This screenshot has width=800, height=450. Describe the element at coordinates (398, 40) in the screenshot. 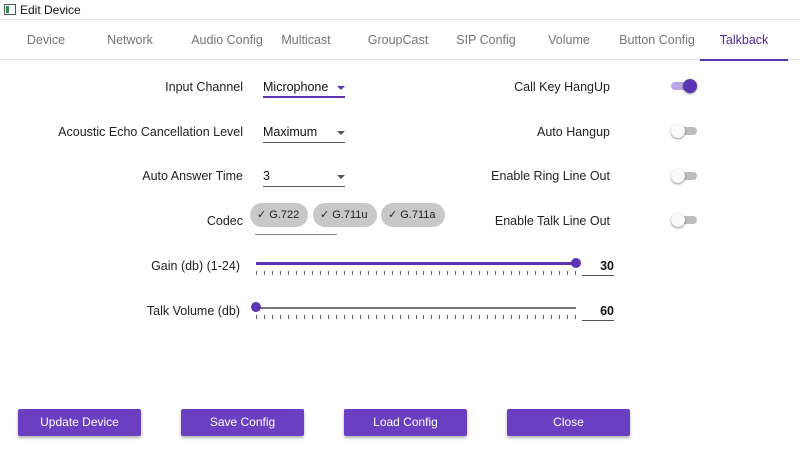

I see `tab-groupcast: GroupCast` at that location.